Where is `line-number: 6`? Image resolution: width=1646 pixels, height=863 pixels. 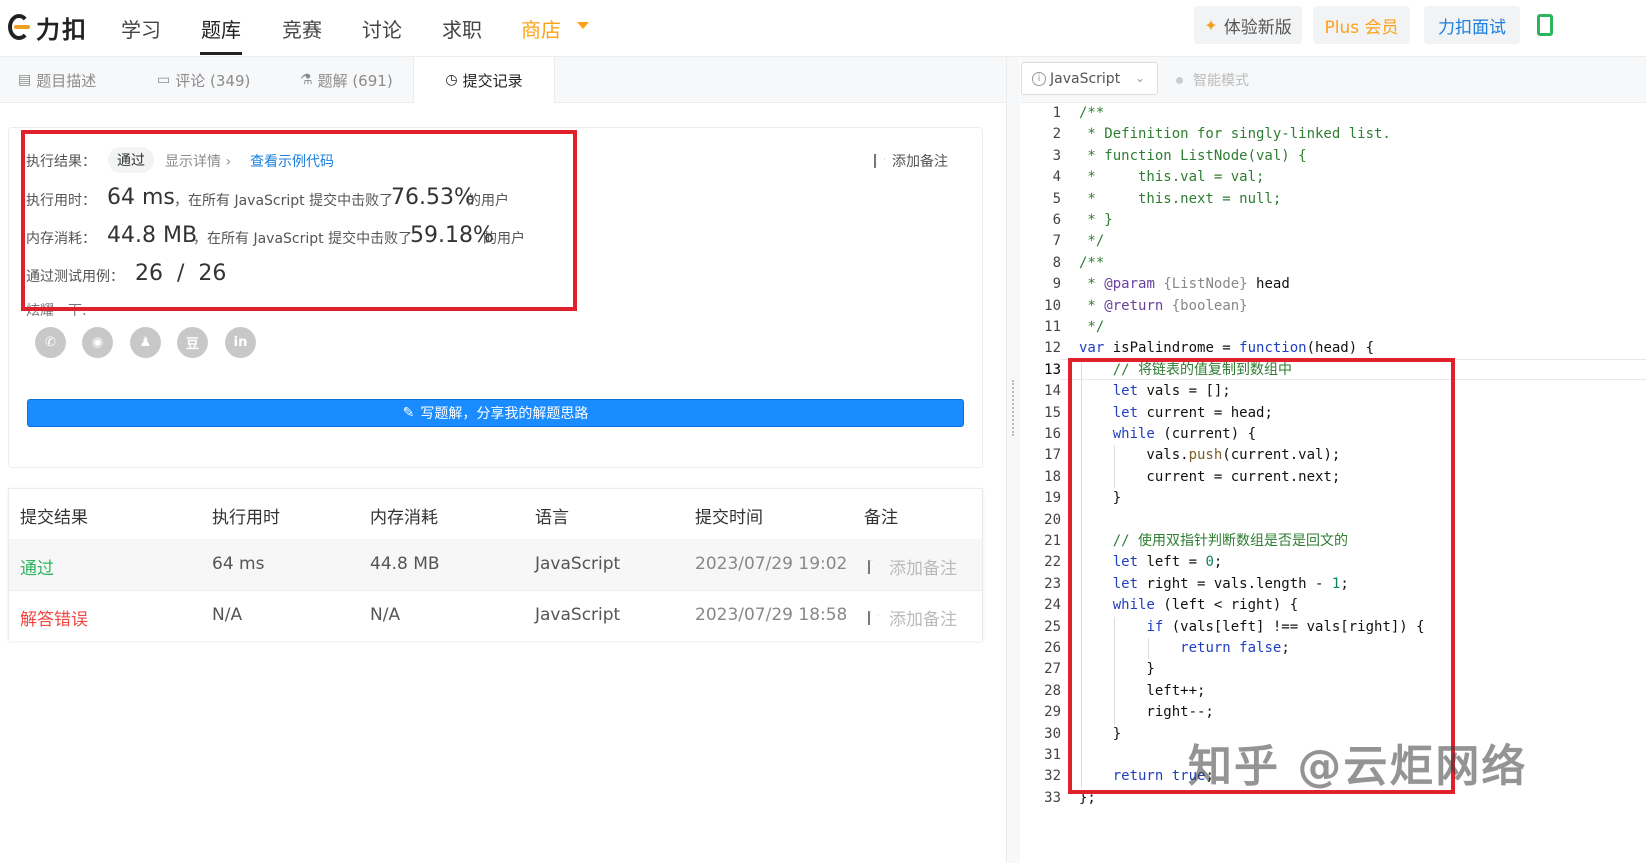
line-number: 6 is located at coordinates (1056, 220).